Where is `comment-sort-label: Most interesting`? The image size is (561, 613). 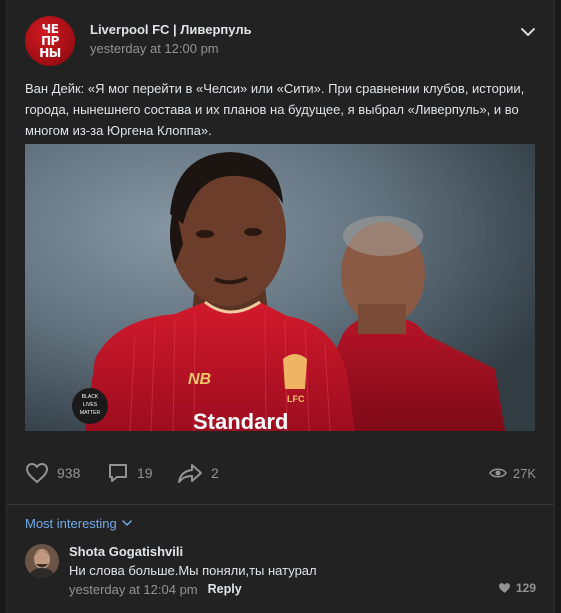
comment-sort-label: Most interesting is located at coordinates (71, 523).